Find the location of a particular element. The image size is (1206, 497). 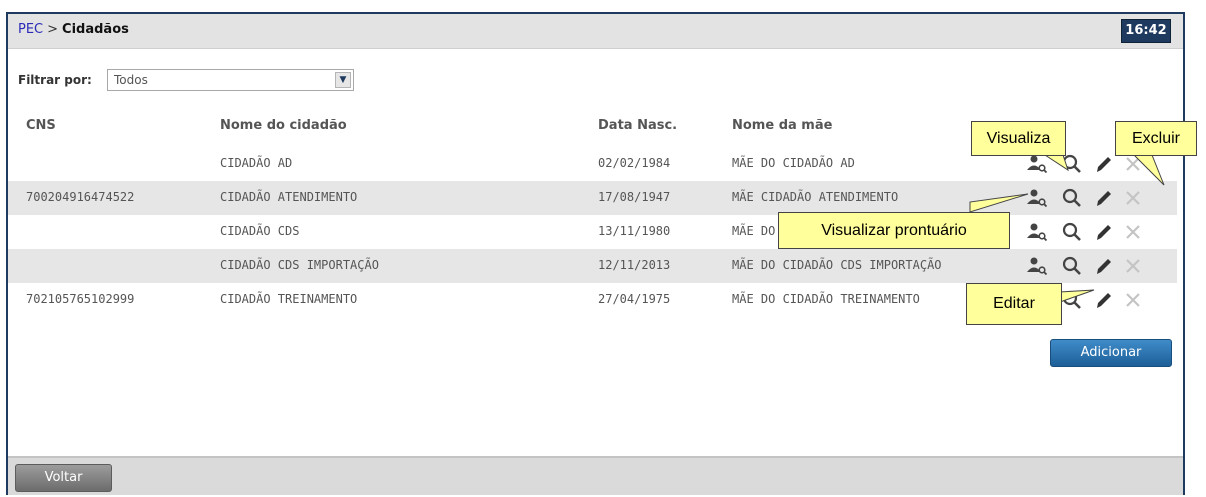

cell-nome: CIDADÃO TREINAMENTO is located at coordinates (289, 299).